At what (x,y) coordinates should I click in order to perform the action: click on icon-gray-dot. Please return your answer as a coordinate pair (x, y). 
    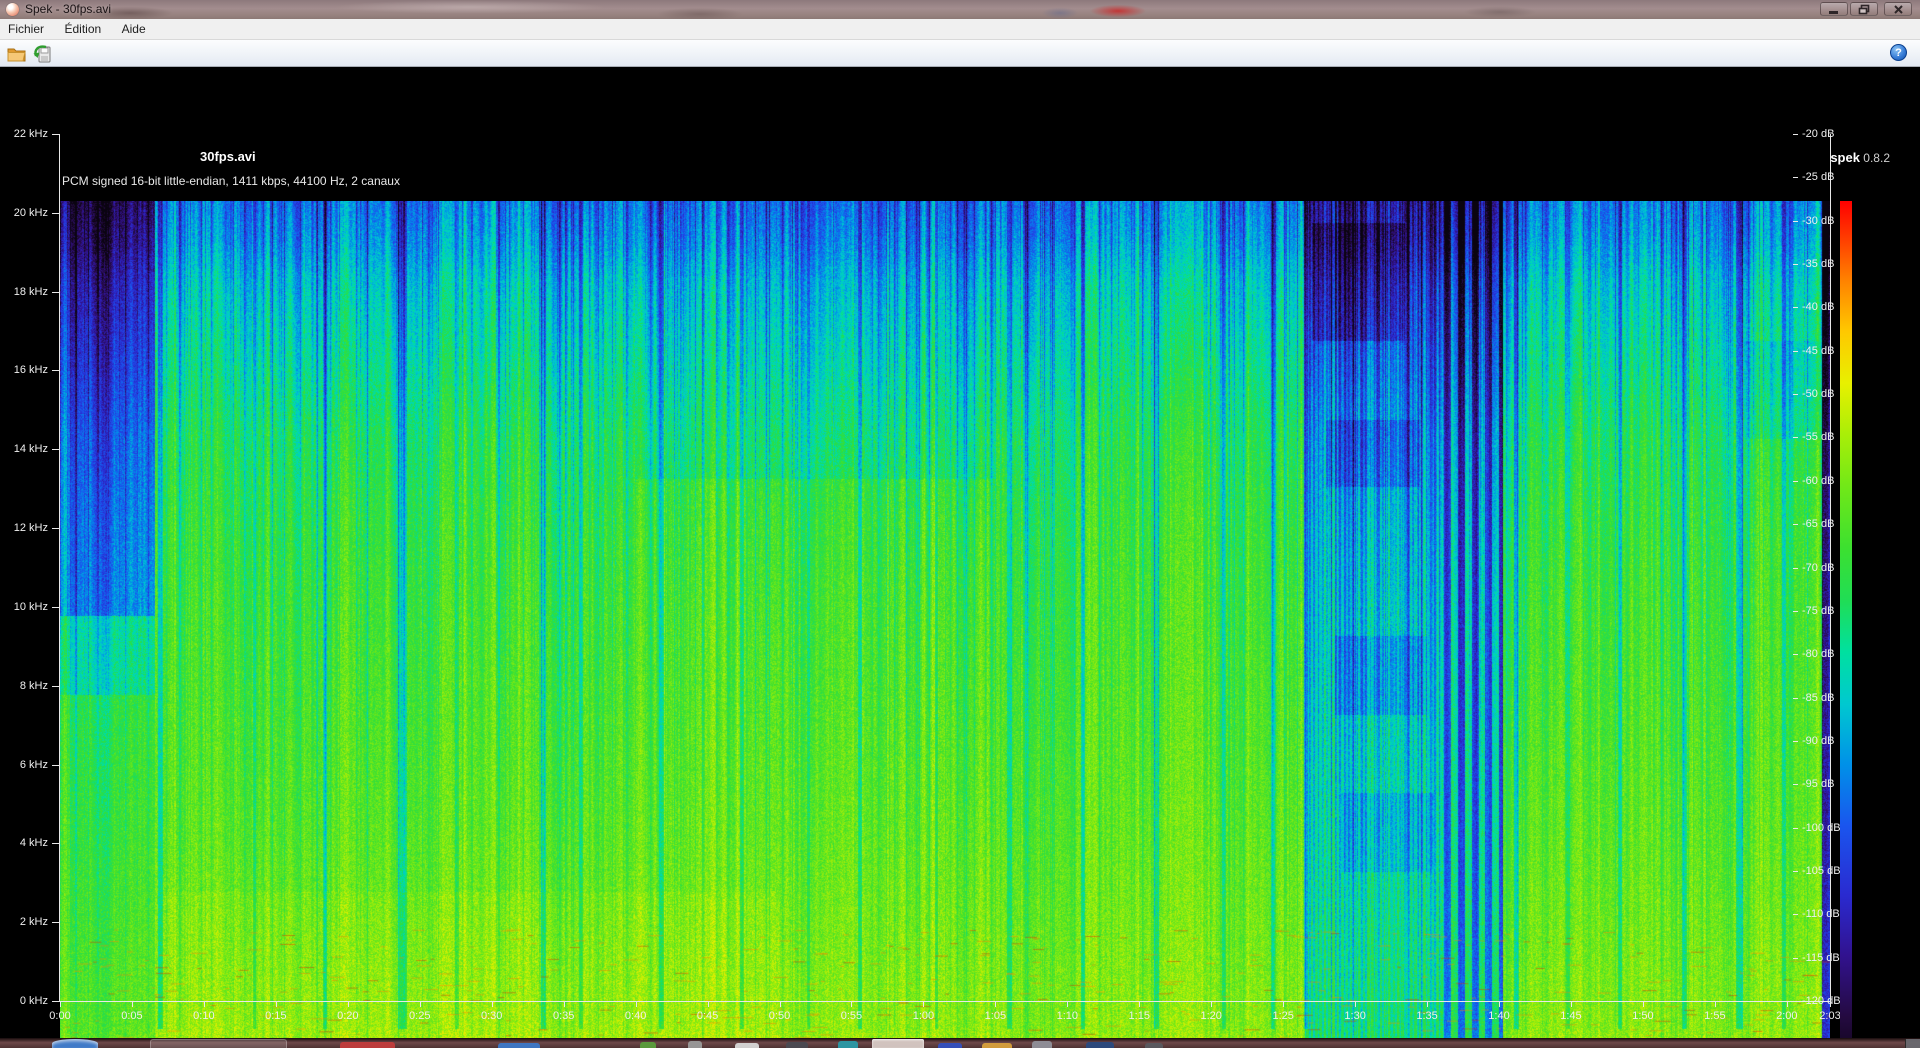
    Looking at the image, I should click on (695, 1044).